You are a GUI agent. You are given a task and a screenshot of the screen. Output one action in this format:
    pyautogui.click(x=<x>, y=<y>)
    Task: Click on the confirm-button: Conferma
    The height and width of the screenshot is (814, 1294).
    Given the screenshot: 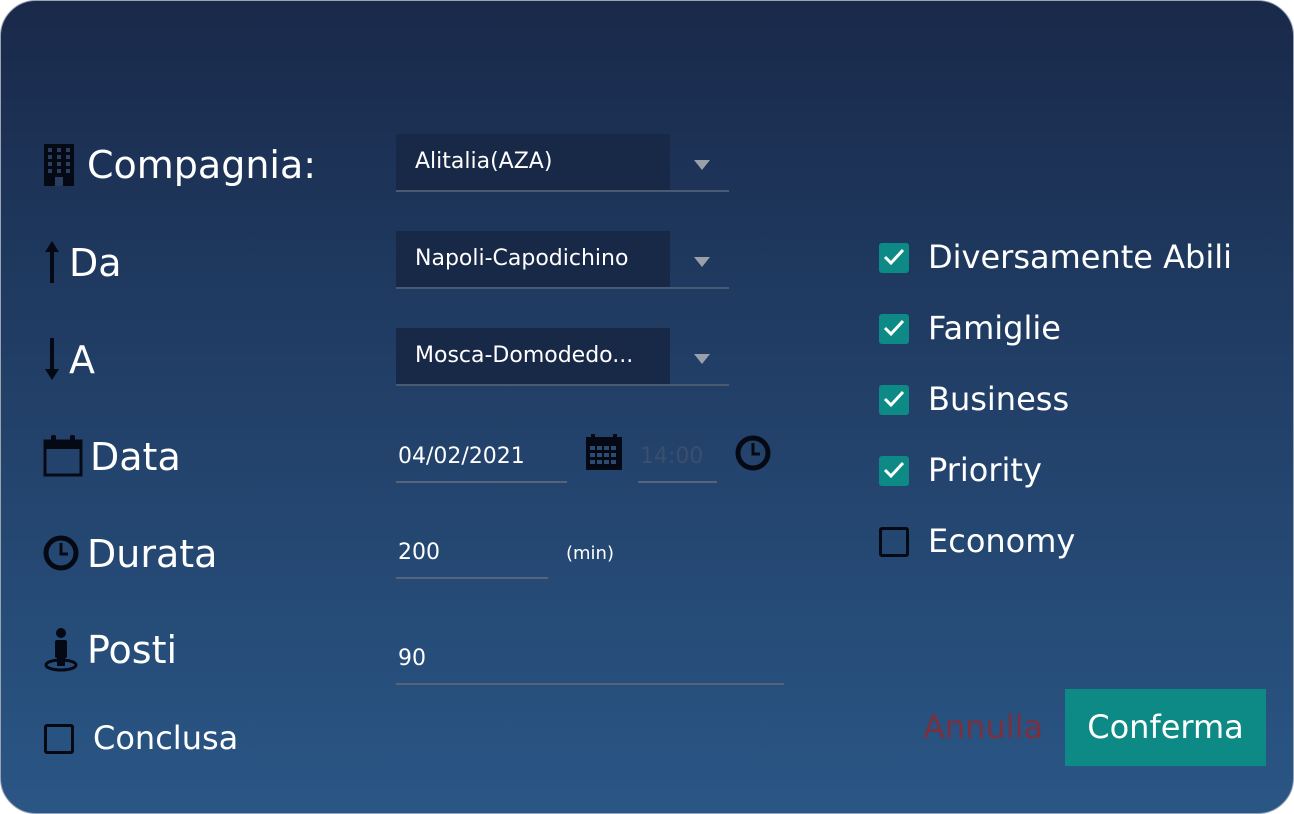 What is the action you would take?
    pyautogui.click(x=1165, y=727)
    